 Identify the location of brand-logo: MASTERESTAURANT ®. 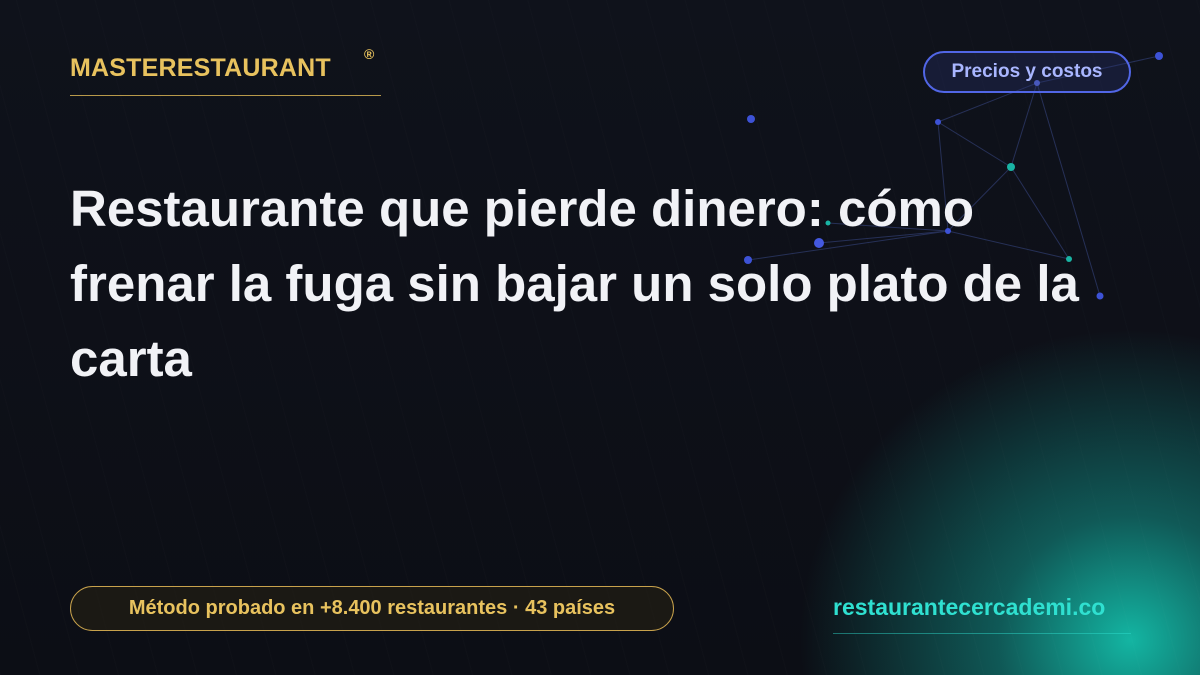
(225, 71).